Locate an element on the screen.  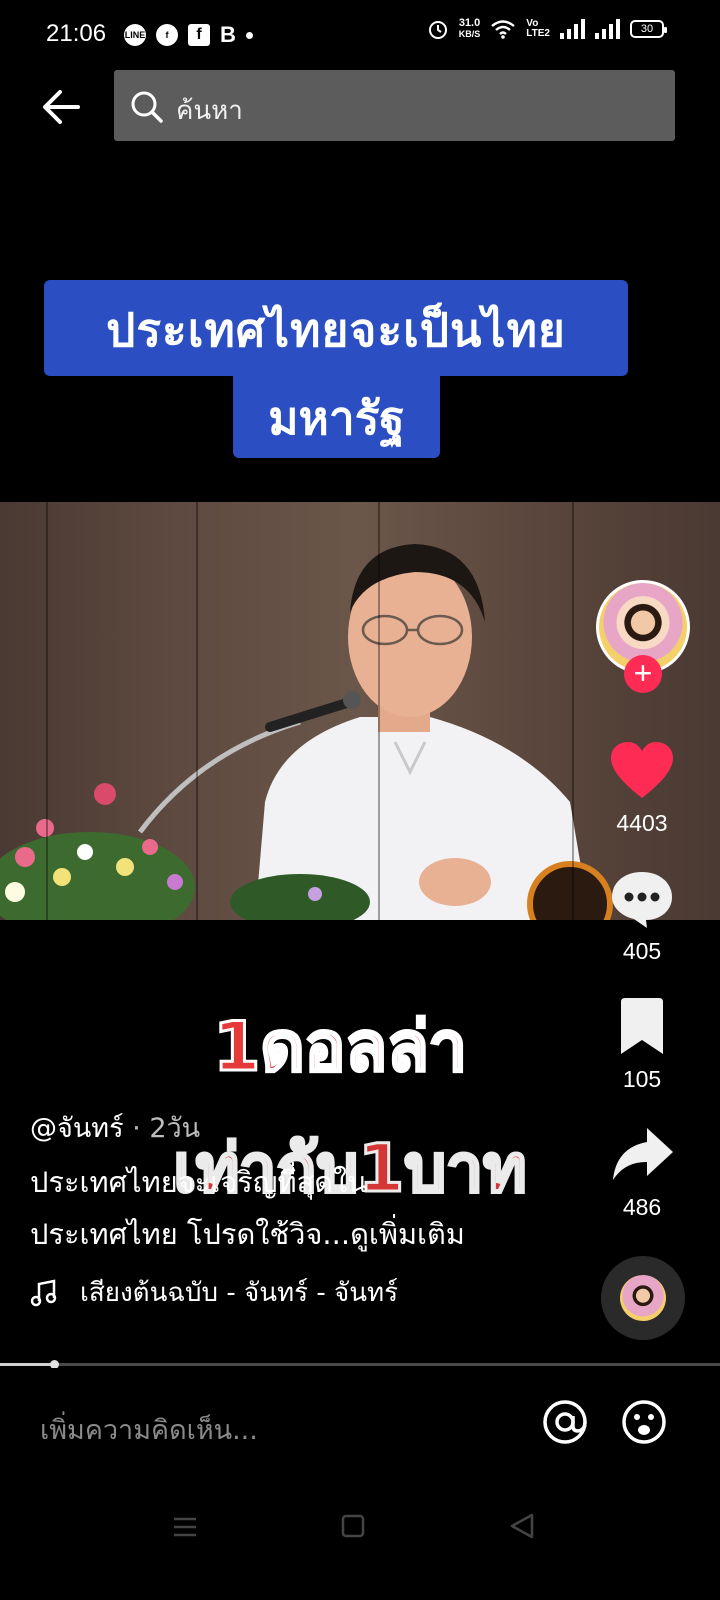
volte-indicator: Vo LTE2 is located at coordinates (538, 29).